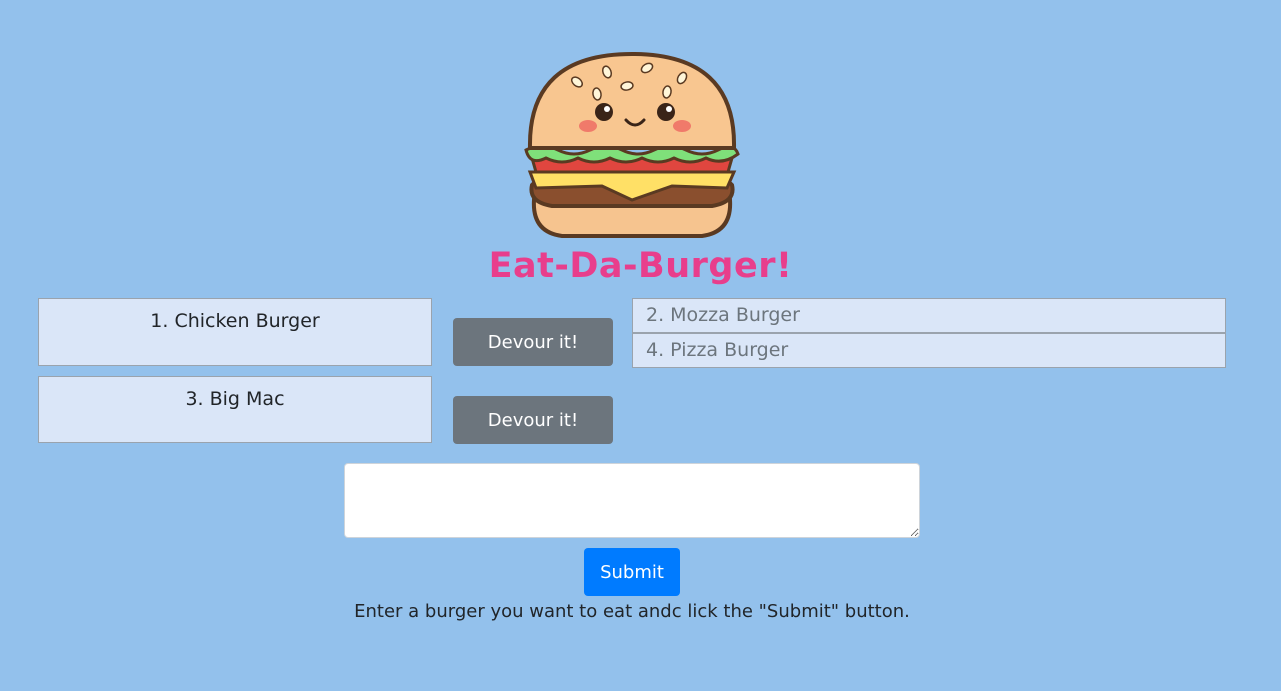  Describe the element at coordinates (640, 266) in the screenshot. I see `page-title: Eat-Da-Burger!` at that location.